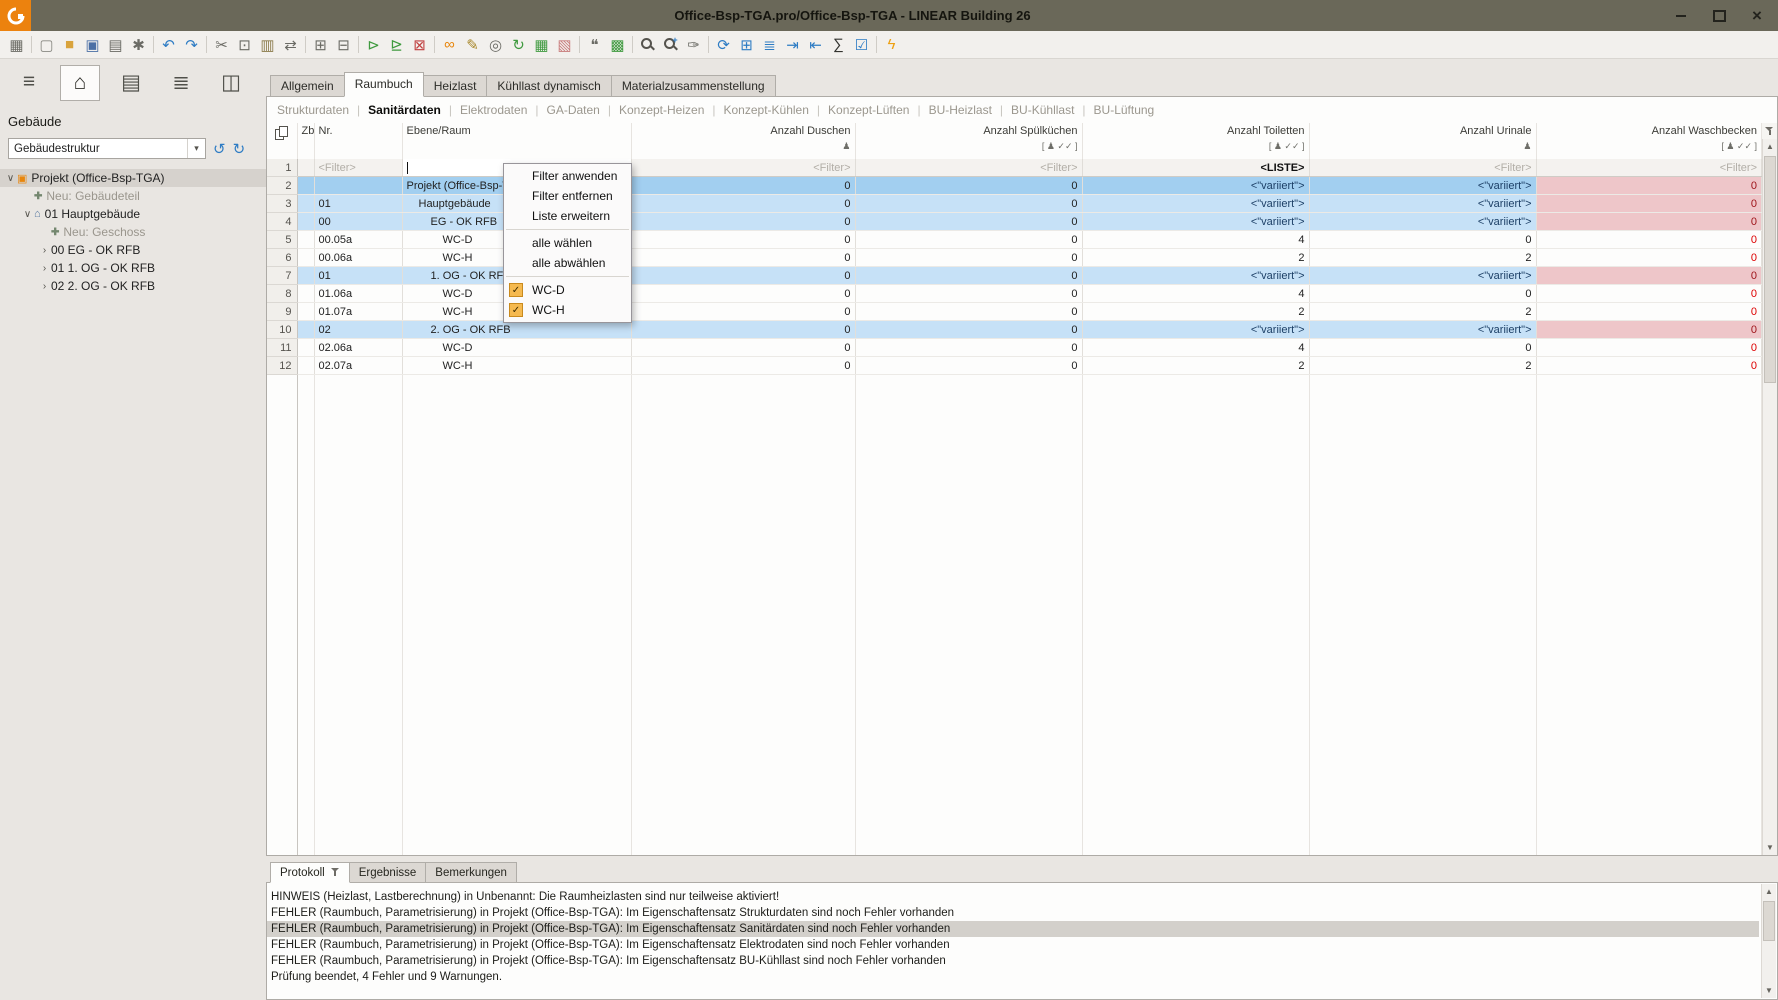 Image resolution: width=1778 pixels, height=1000 pixels. Describe the element at coordinates (1124, 110) in the screenshot. I see `subtab-bu-lüftung: BU-Lüftung` at that location.